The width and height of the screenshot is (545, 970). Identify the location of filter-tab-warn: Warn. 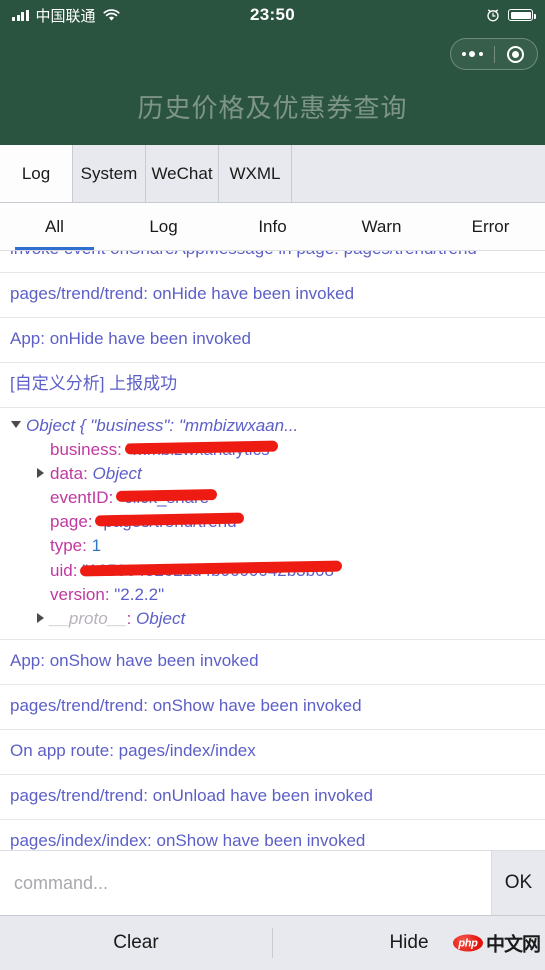
(381, 226).